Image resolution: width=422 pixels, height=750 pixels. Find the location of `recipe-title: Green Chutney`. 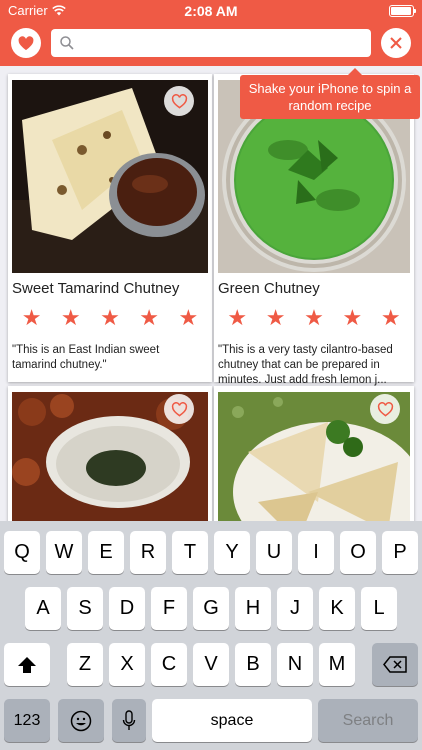

recipe-title: Green Chutney is located at coordinates (269, 288).